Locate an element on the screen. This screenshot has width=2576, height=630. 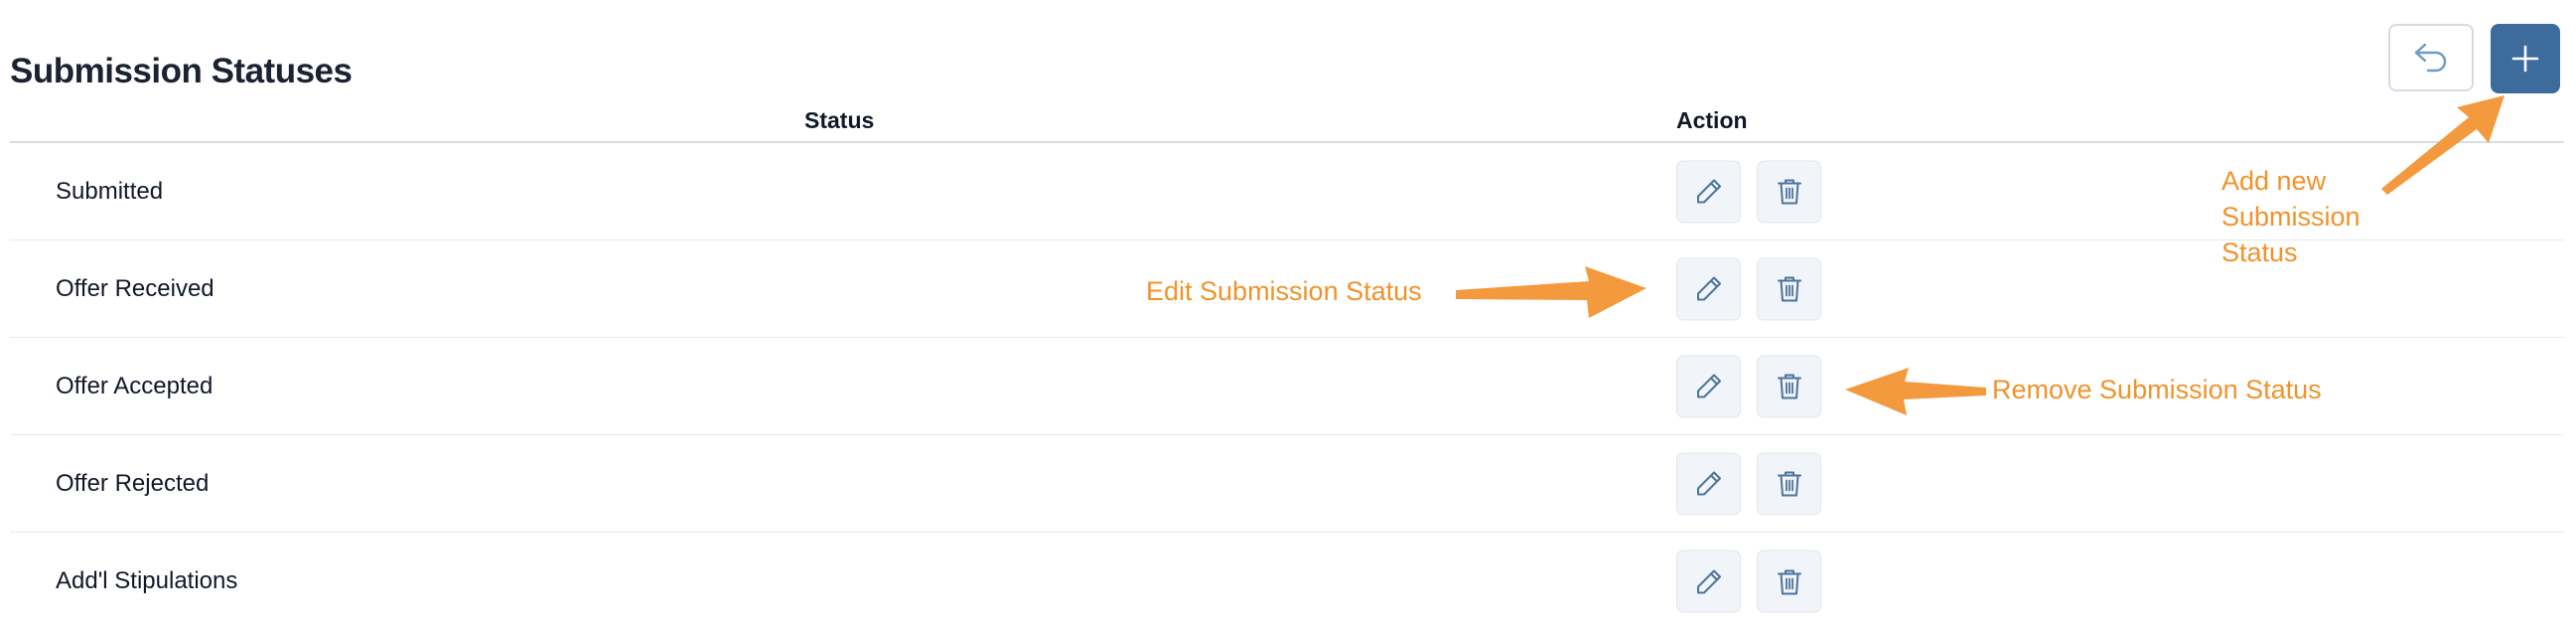
edit-annotation: Edit Submission Status is located at coordinates (1284, 291).